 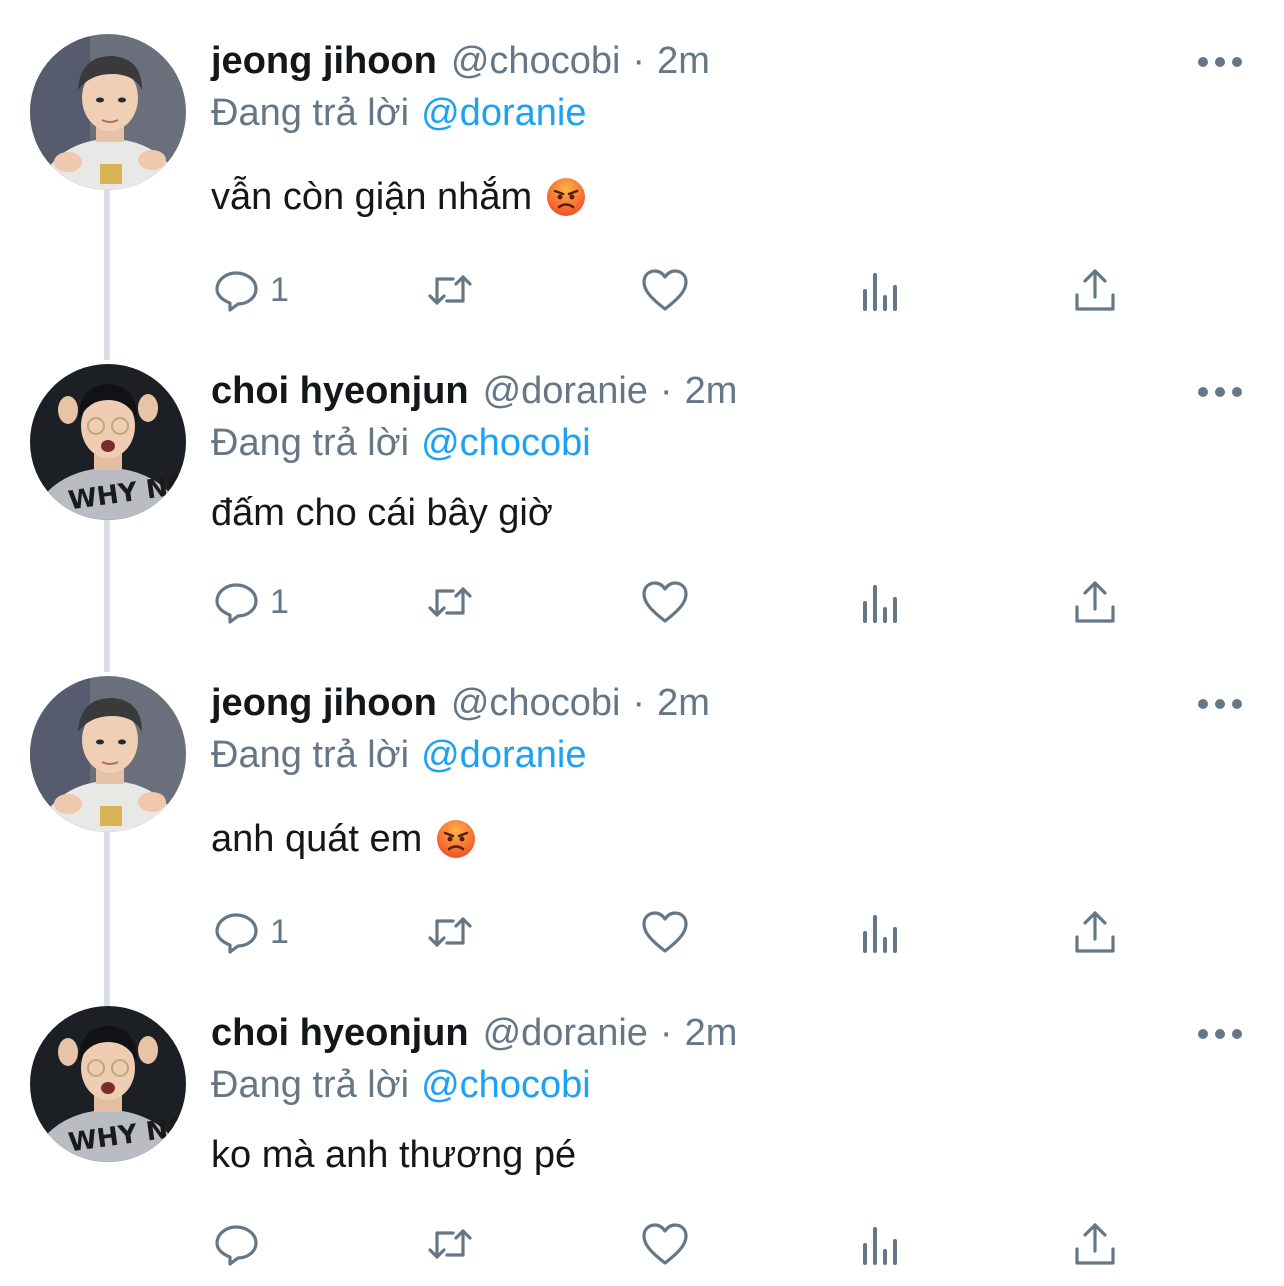 I want to click on tweet-actions, so click(x=642, y=1244).